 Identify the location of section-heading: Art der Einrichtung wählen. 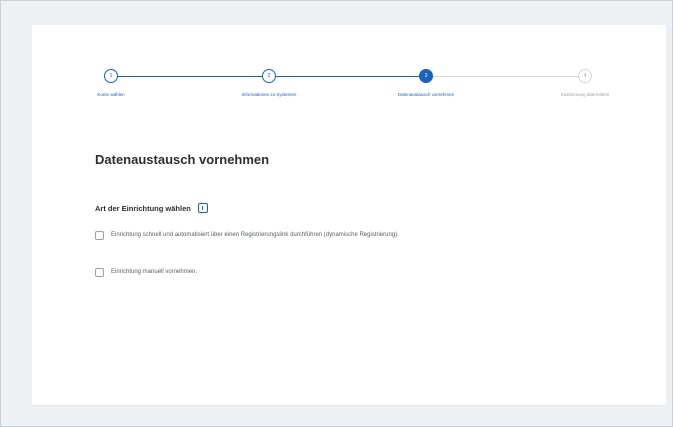
(151, 208).